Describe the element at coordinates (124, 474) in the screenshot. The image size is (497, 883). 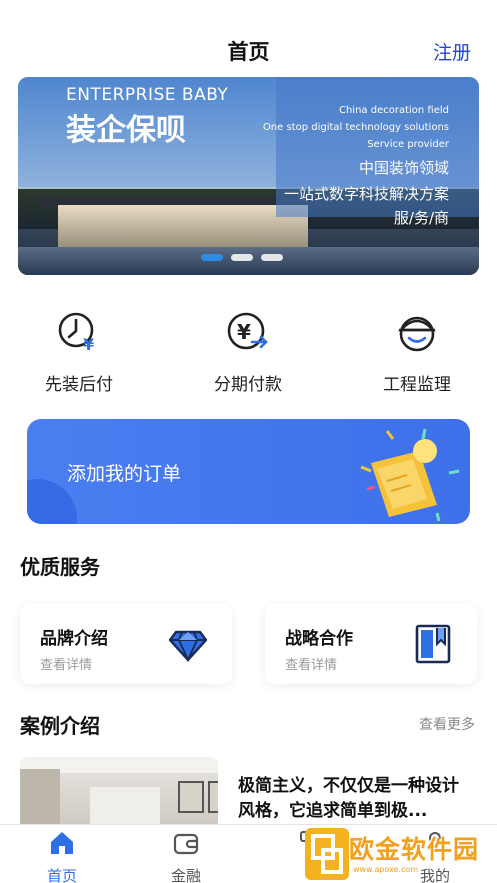
I see `add-order-label: 添加我的订单` at that location.